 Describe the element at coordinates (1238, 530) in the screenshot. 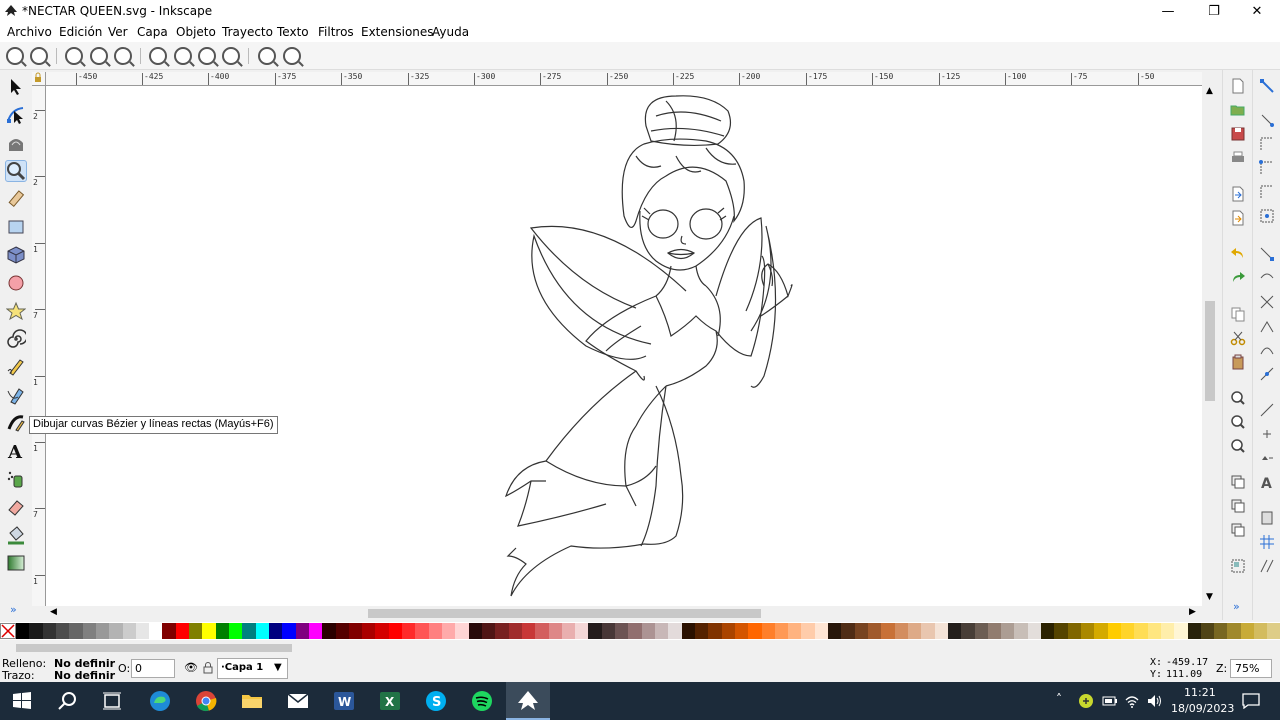

I see `unlink-clone-icon` at that location.